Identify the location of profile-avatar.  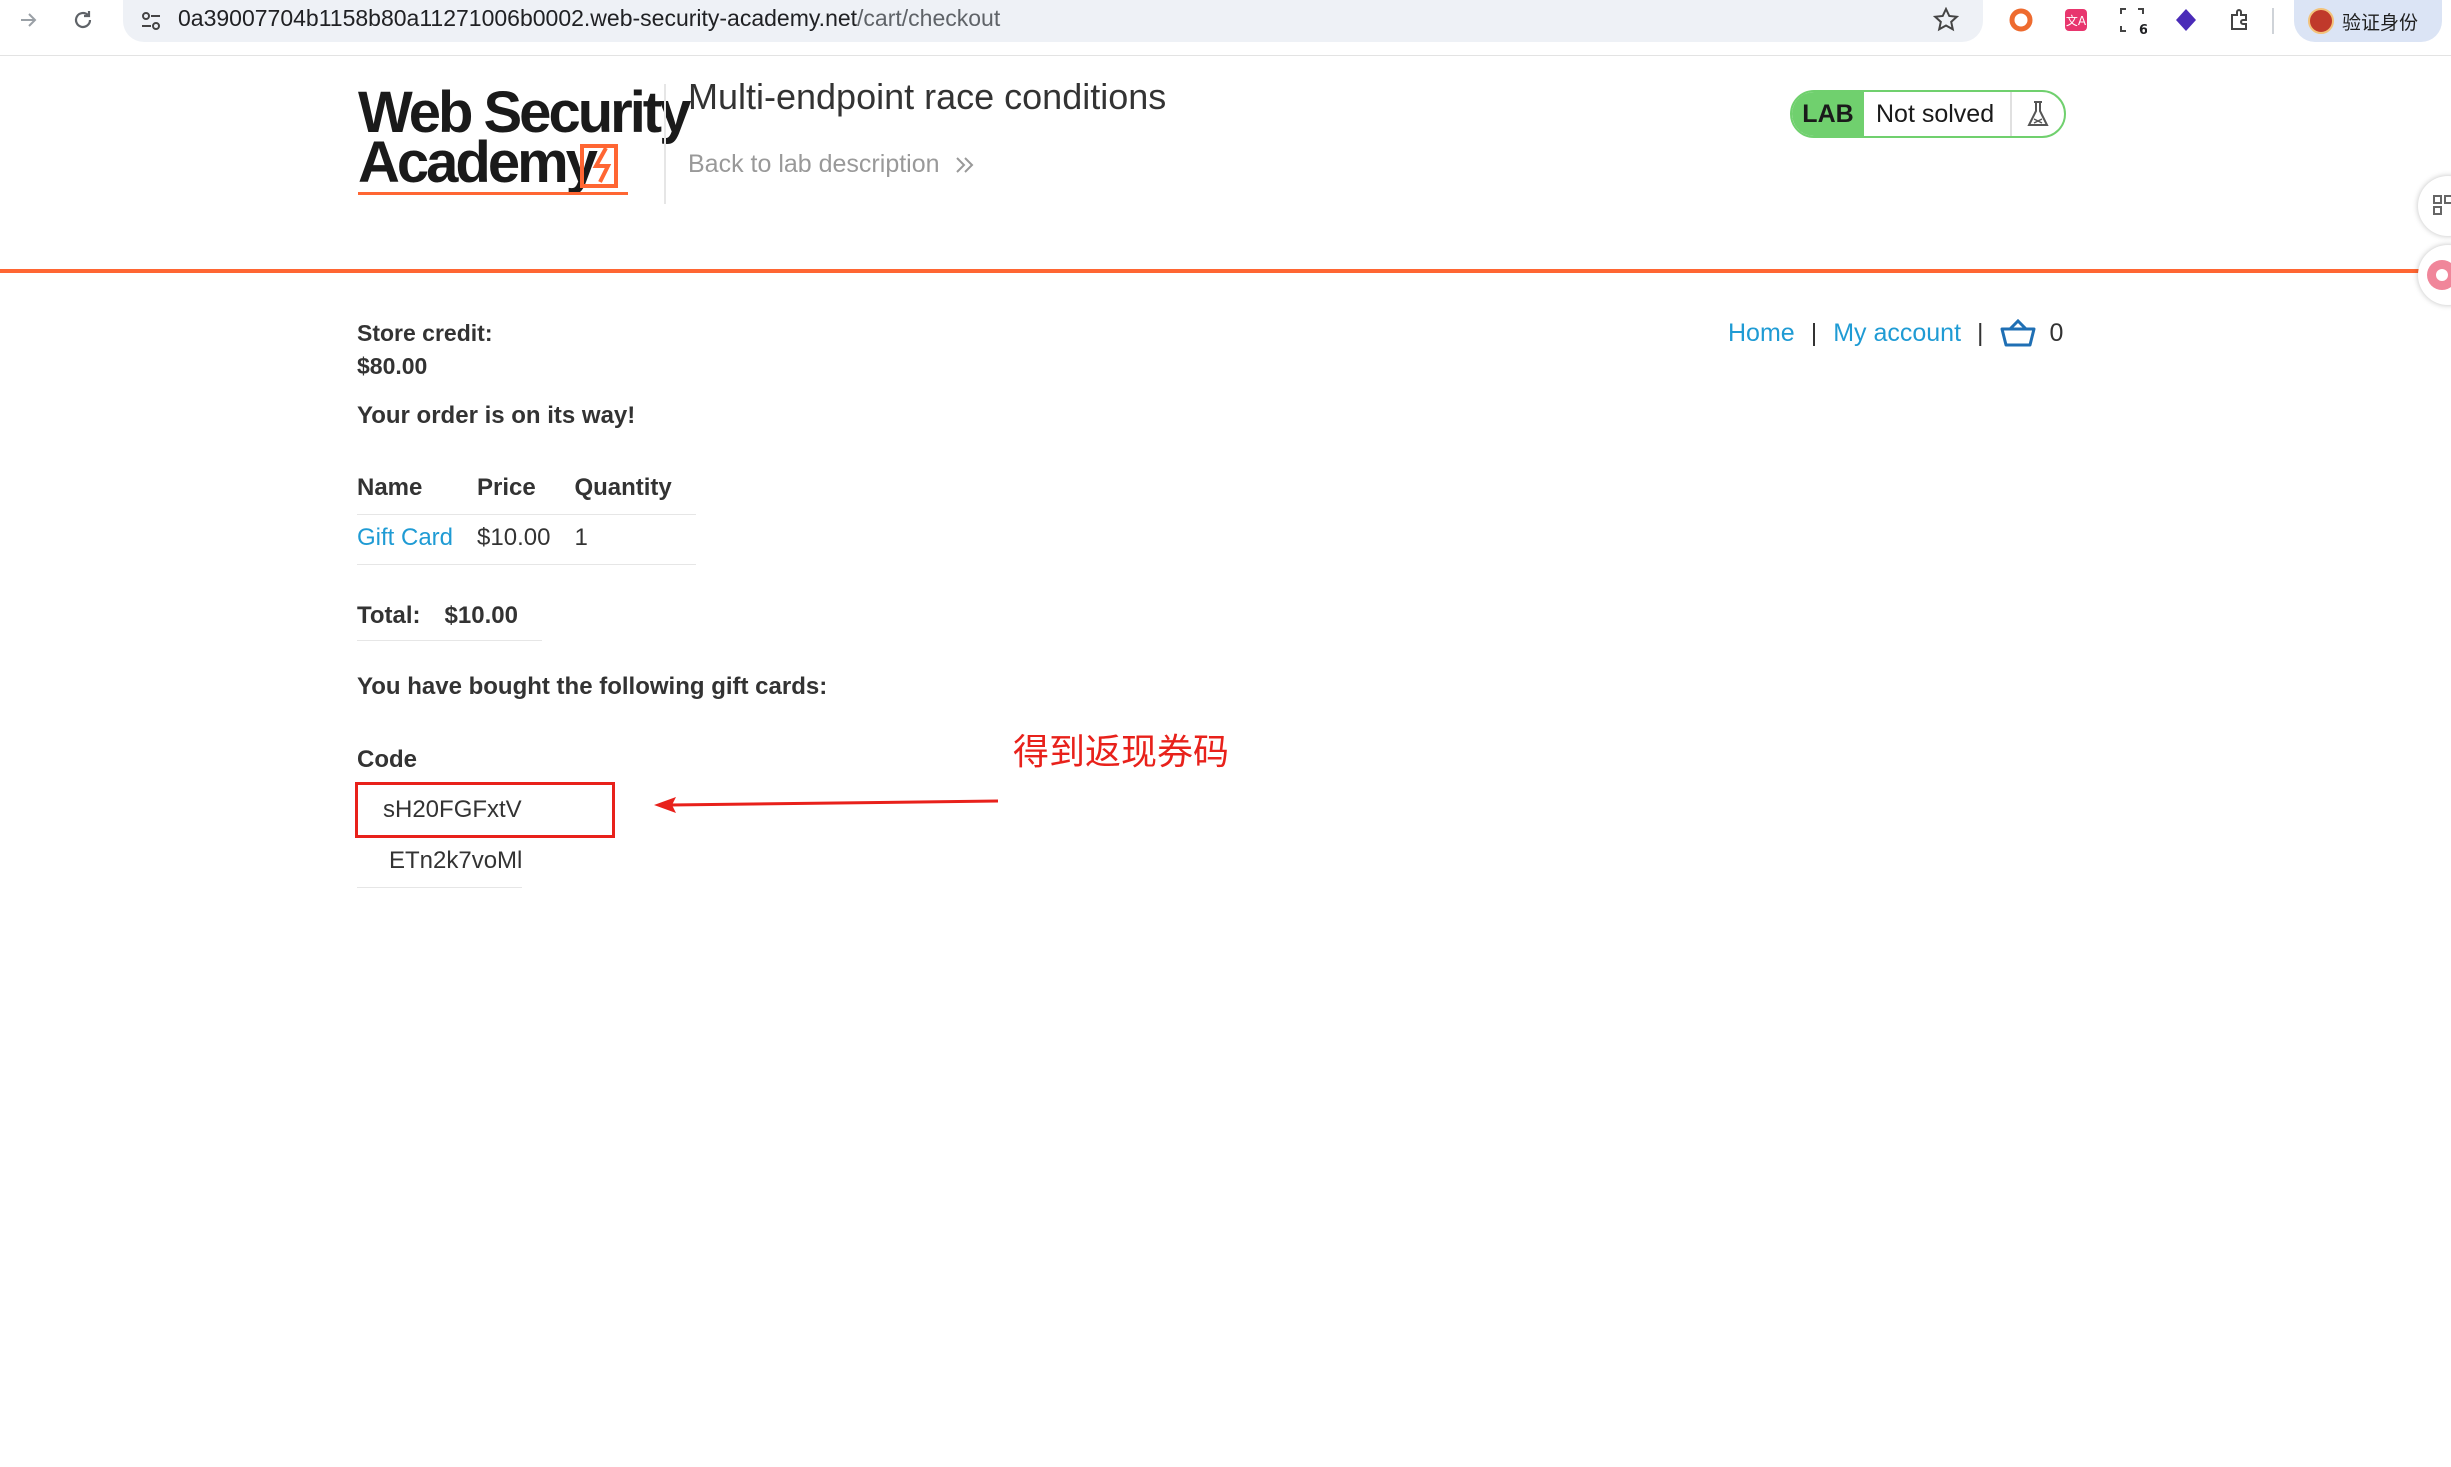
(2321, 21).